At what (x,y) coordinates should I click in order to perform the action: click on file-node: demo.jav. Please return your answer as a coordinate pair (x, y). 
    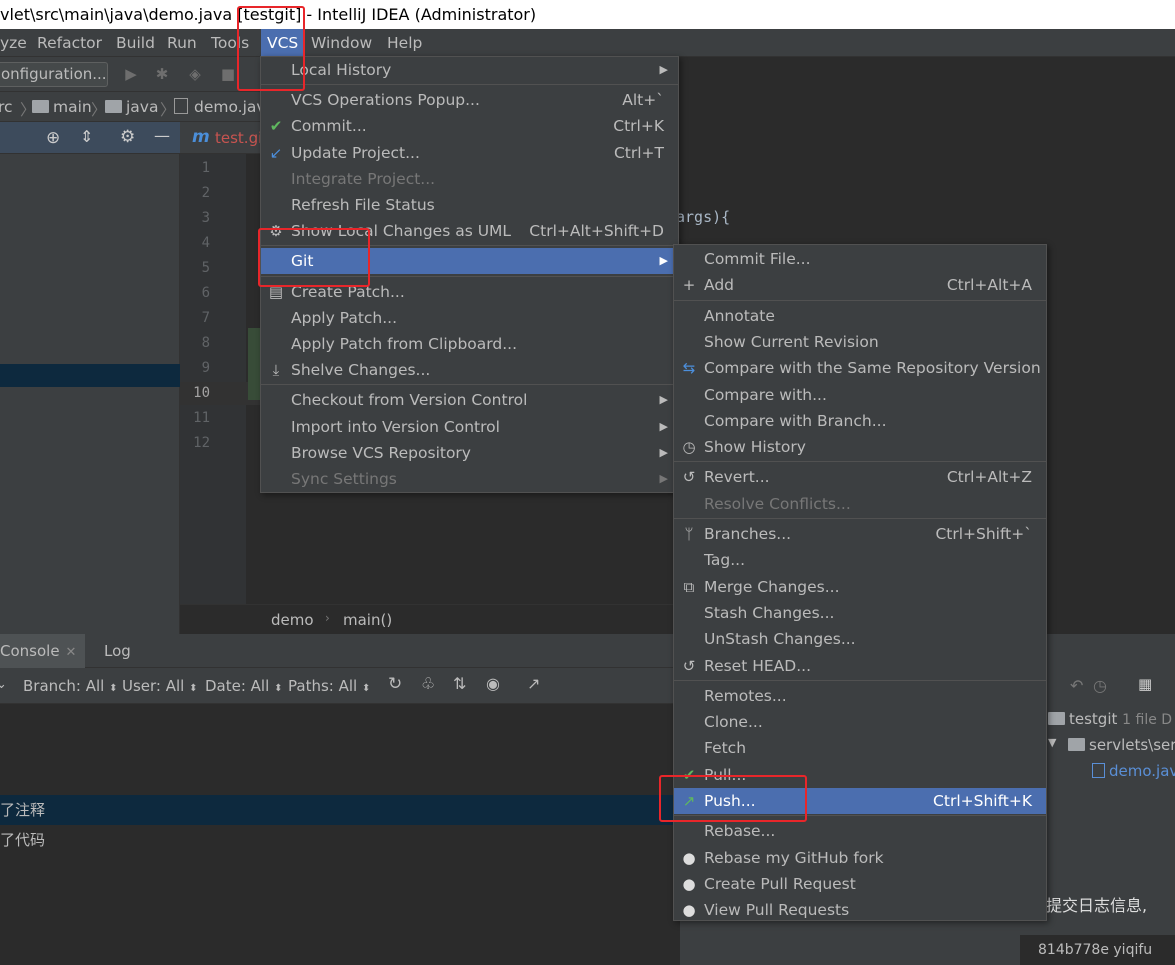
    Looking at the image, I should click on (1133, 771).